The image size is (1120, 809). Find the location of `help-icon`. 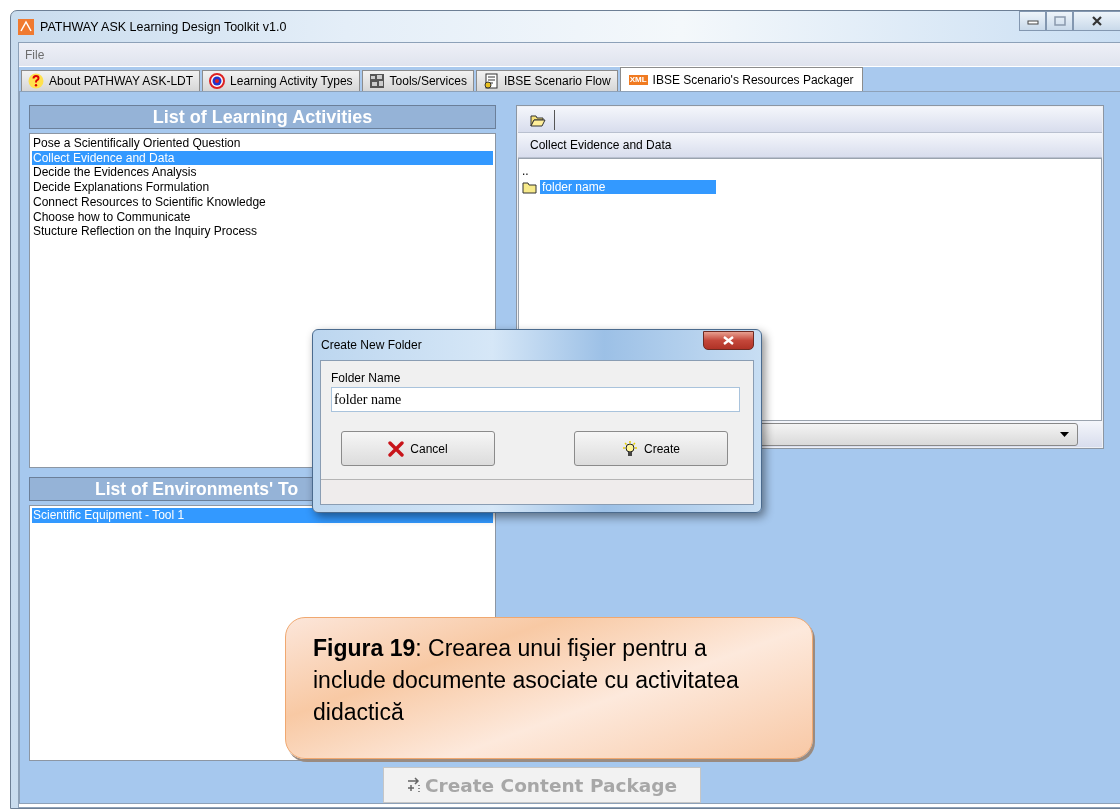

help-icon is located at coordinates (36, 81).